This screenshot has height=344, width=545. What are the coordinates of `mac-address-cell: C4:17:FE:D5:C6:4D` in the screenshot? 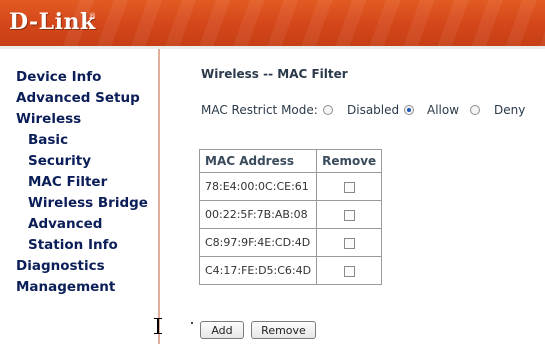 It's located at (258, 270).